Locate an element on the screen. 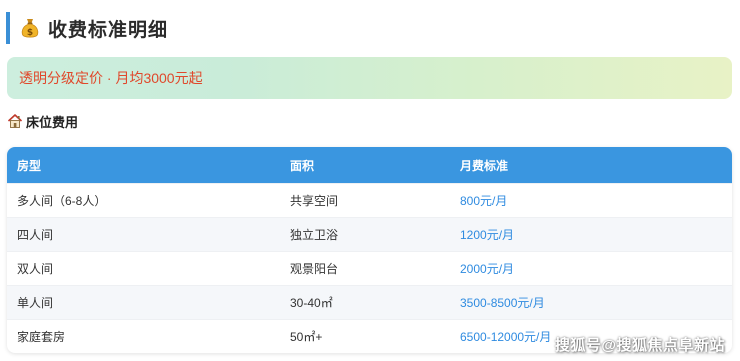  section-header: 床位费用 is located at coordinates (42, 121).